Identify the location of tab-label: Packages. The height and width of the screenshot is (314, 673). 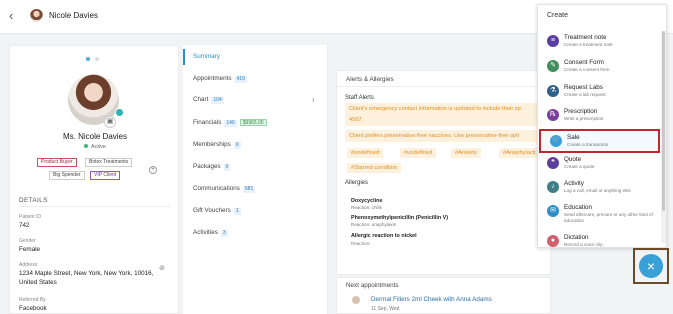
(207, 166).